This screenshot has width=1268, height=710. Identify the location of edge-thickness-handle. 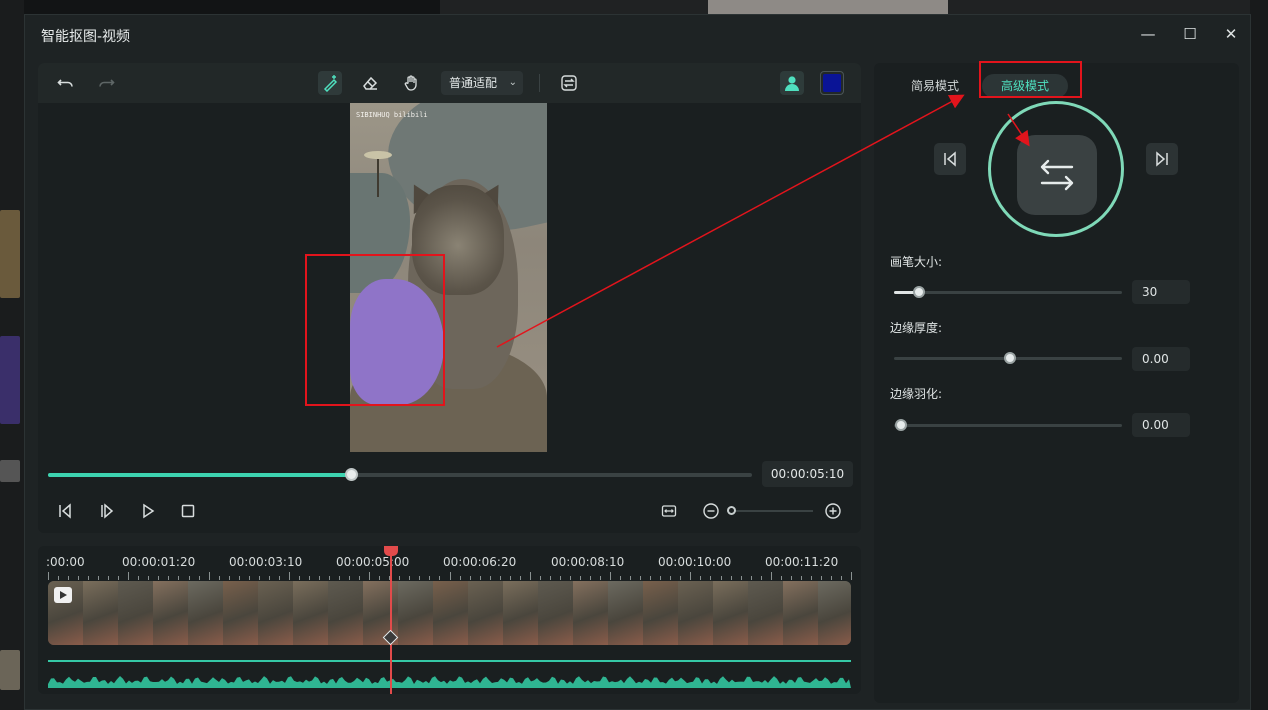
(1010, 358).